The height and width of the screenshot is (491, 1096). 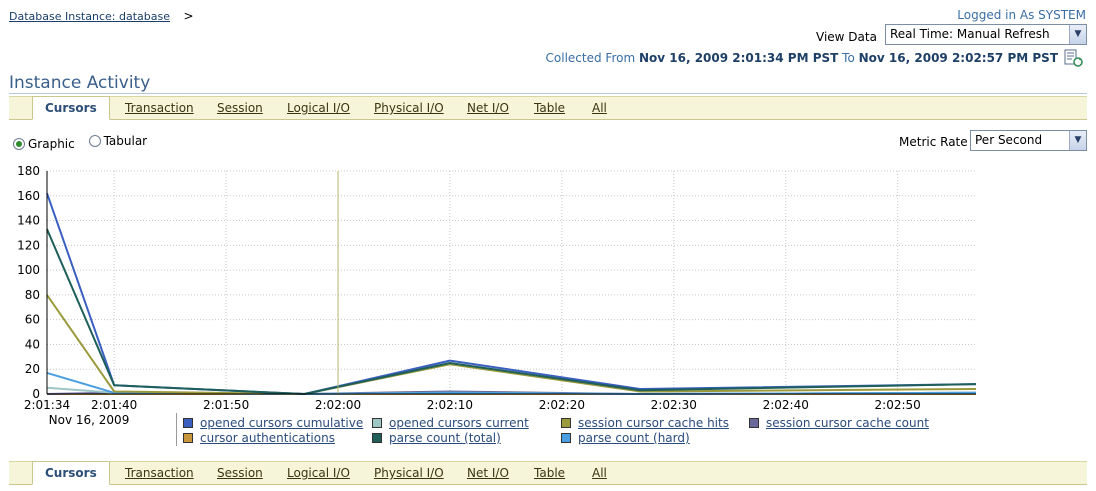 What do you see at coordinates (338, 405) in the screenshot?
I see `x-tick-label: 2:02:00` at bounding box center [338, 405].